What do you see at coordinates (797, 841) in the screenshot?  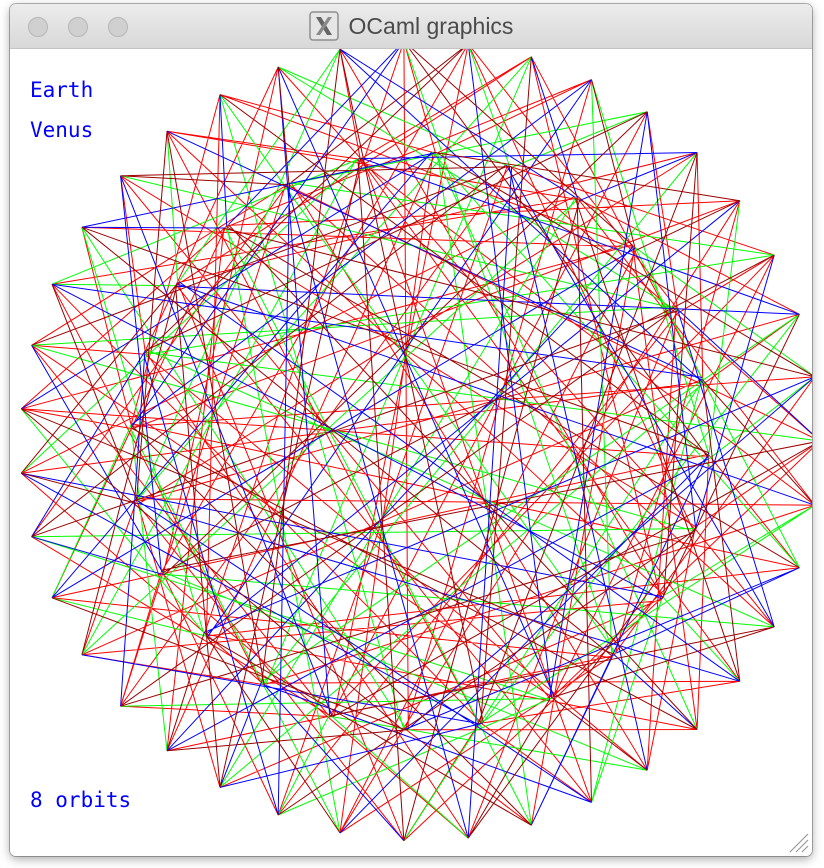 I see `resize-grip-icon` at bounding box center [797, 841].